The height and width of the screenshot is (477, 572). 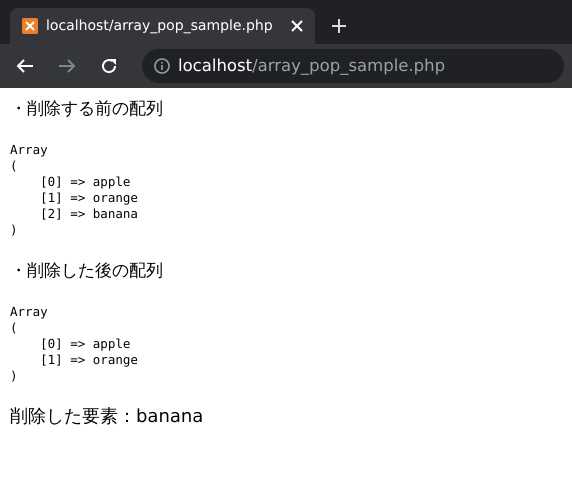 I want to click on section-heading: ・削除する前の配列, so click(x=87, y=109).